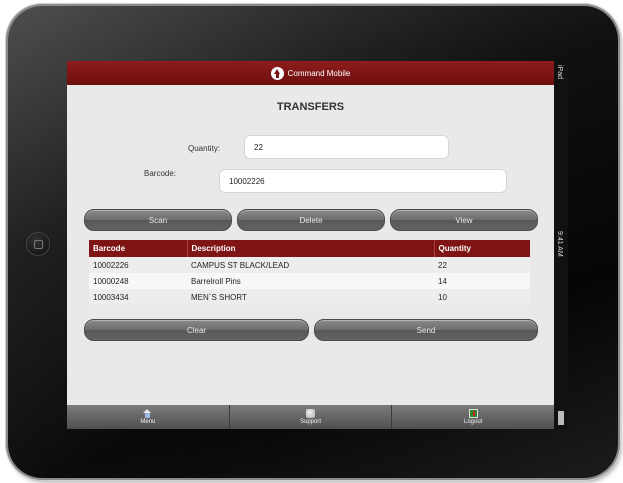 This screenshot has height=483, width=623. I want to click on bottom-tab-bar: Menu Support Logout, so click(310, 417).